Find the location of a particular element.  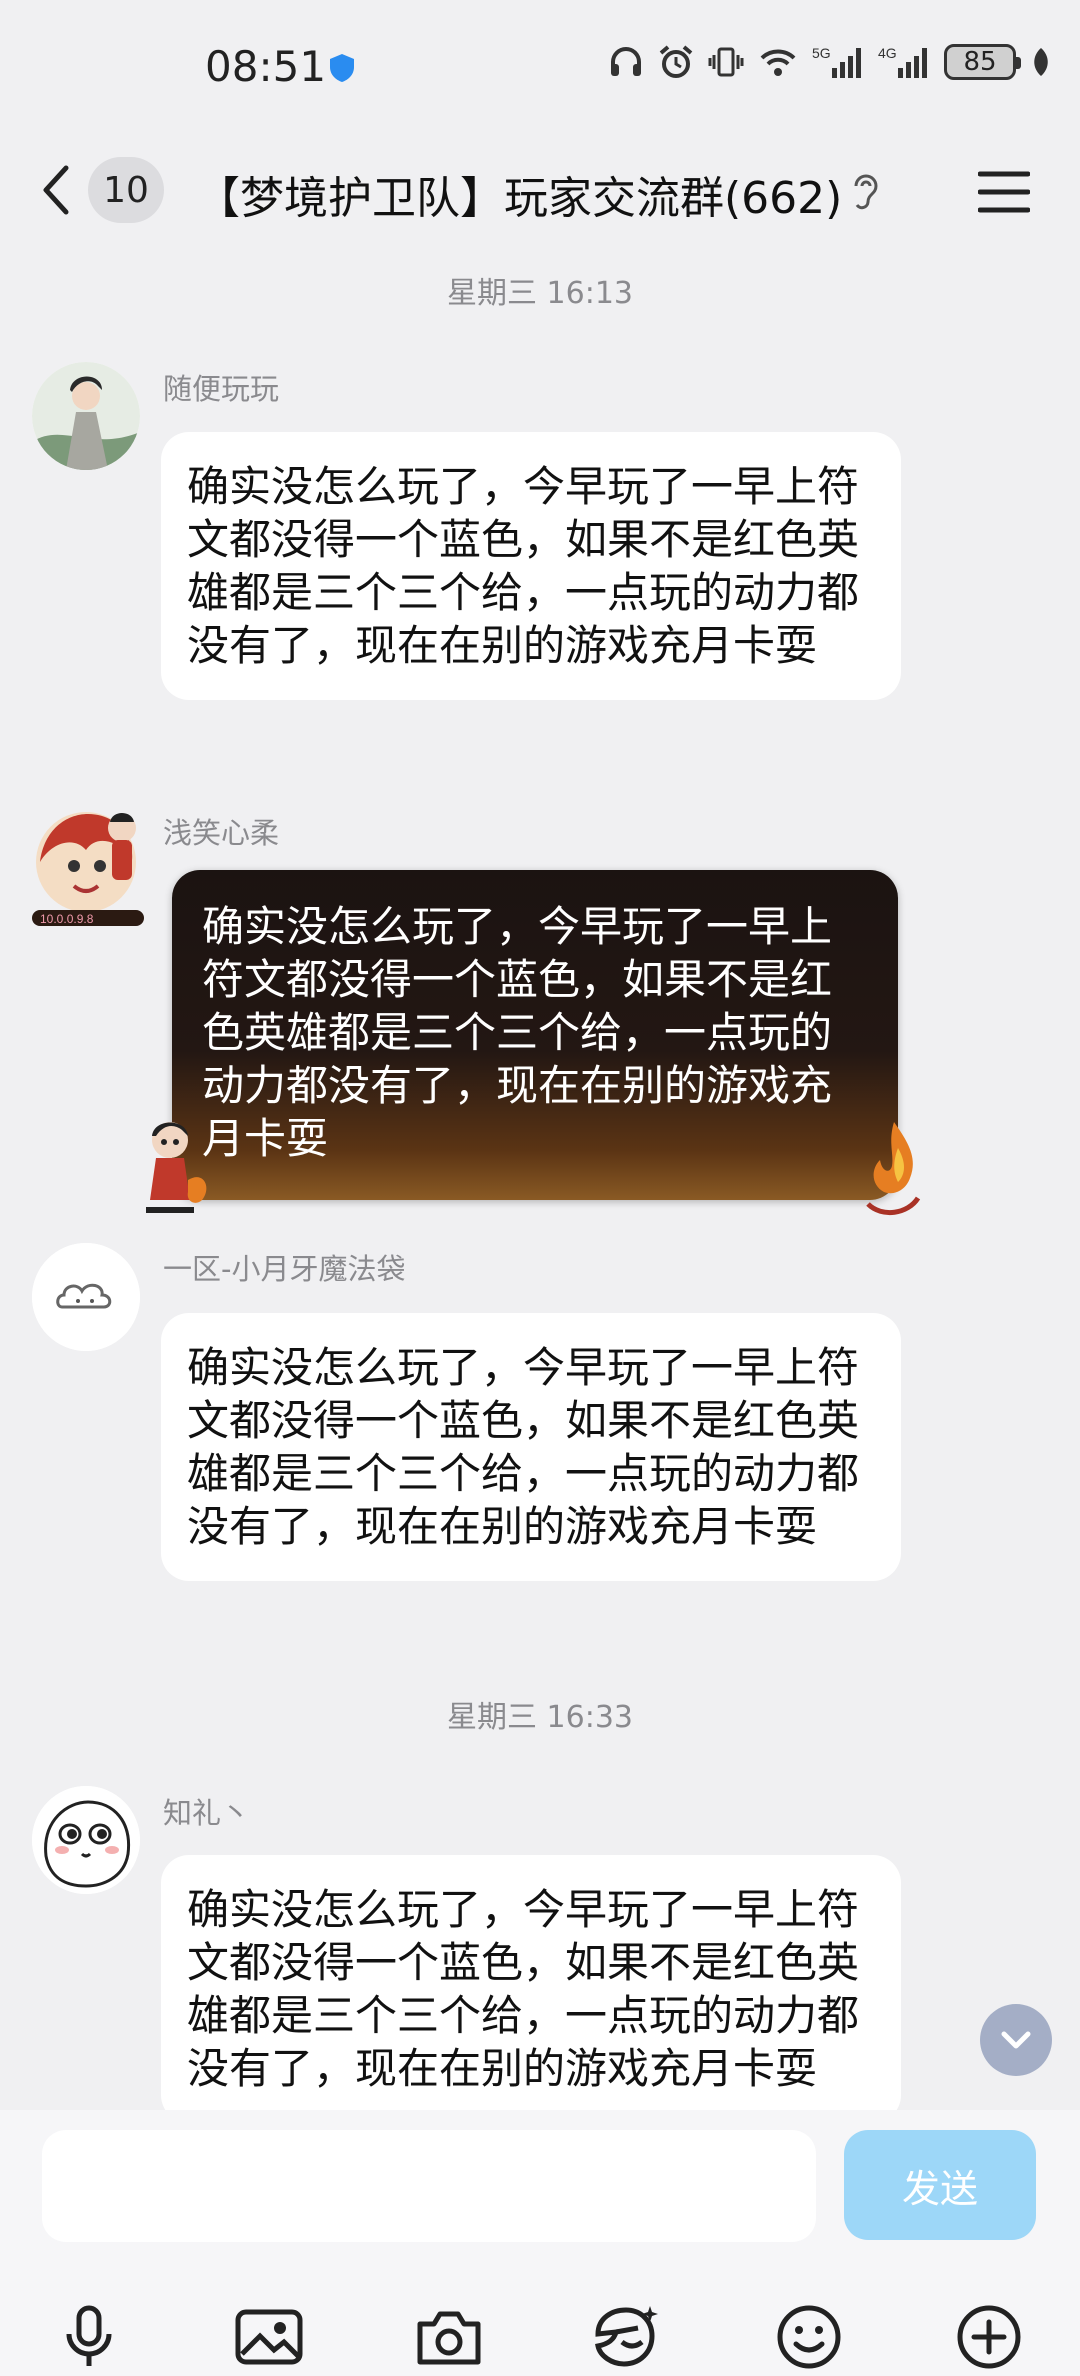

svg-text: 10.0.0.9.8 is located at coordinates (67, 919).